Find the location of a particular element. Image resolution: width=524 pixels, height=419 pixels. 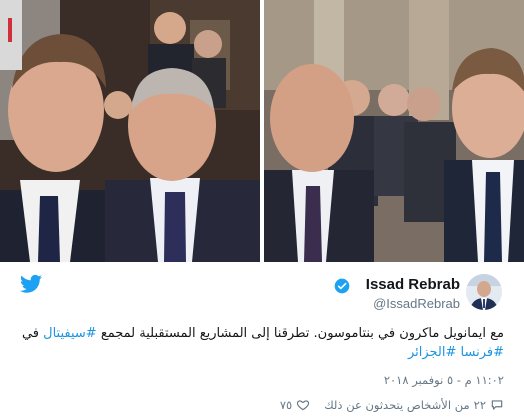

like-count: ٧٥ is located at coordinates (286, 405).